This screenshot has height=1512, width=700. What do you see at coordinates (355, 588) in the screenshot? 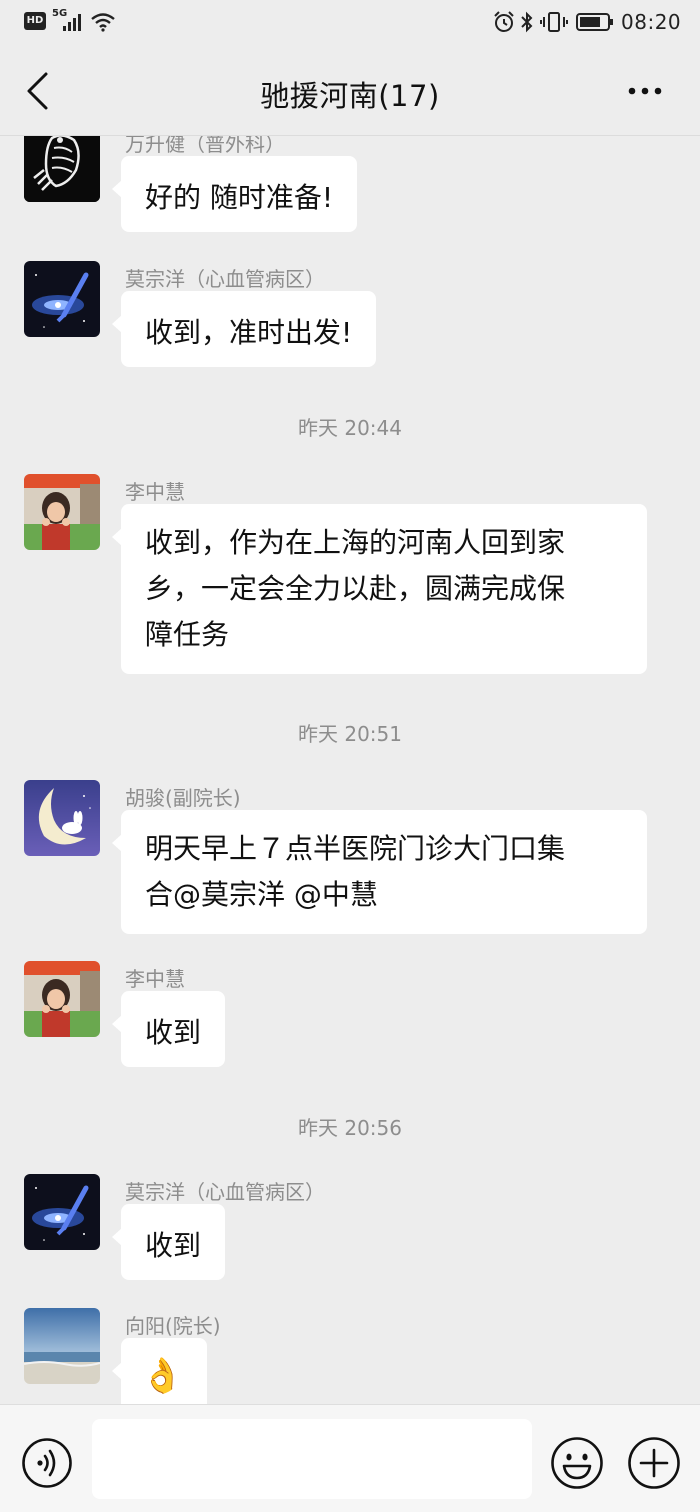
I see `message-text-line: 乡，一定会全力以赴，圆满完成保` at bounding box center [355, 588].